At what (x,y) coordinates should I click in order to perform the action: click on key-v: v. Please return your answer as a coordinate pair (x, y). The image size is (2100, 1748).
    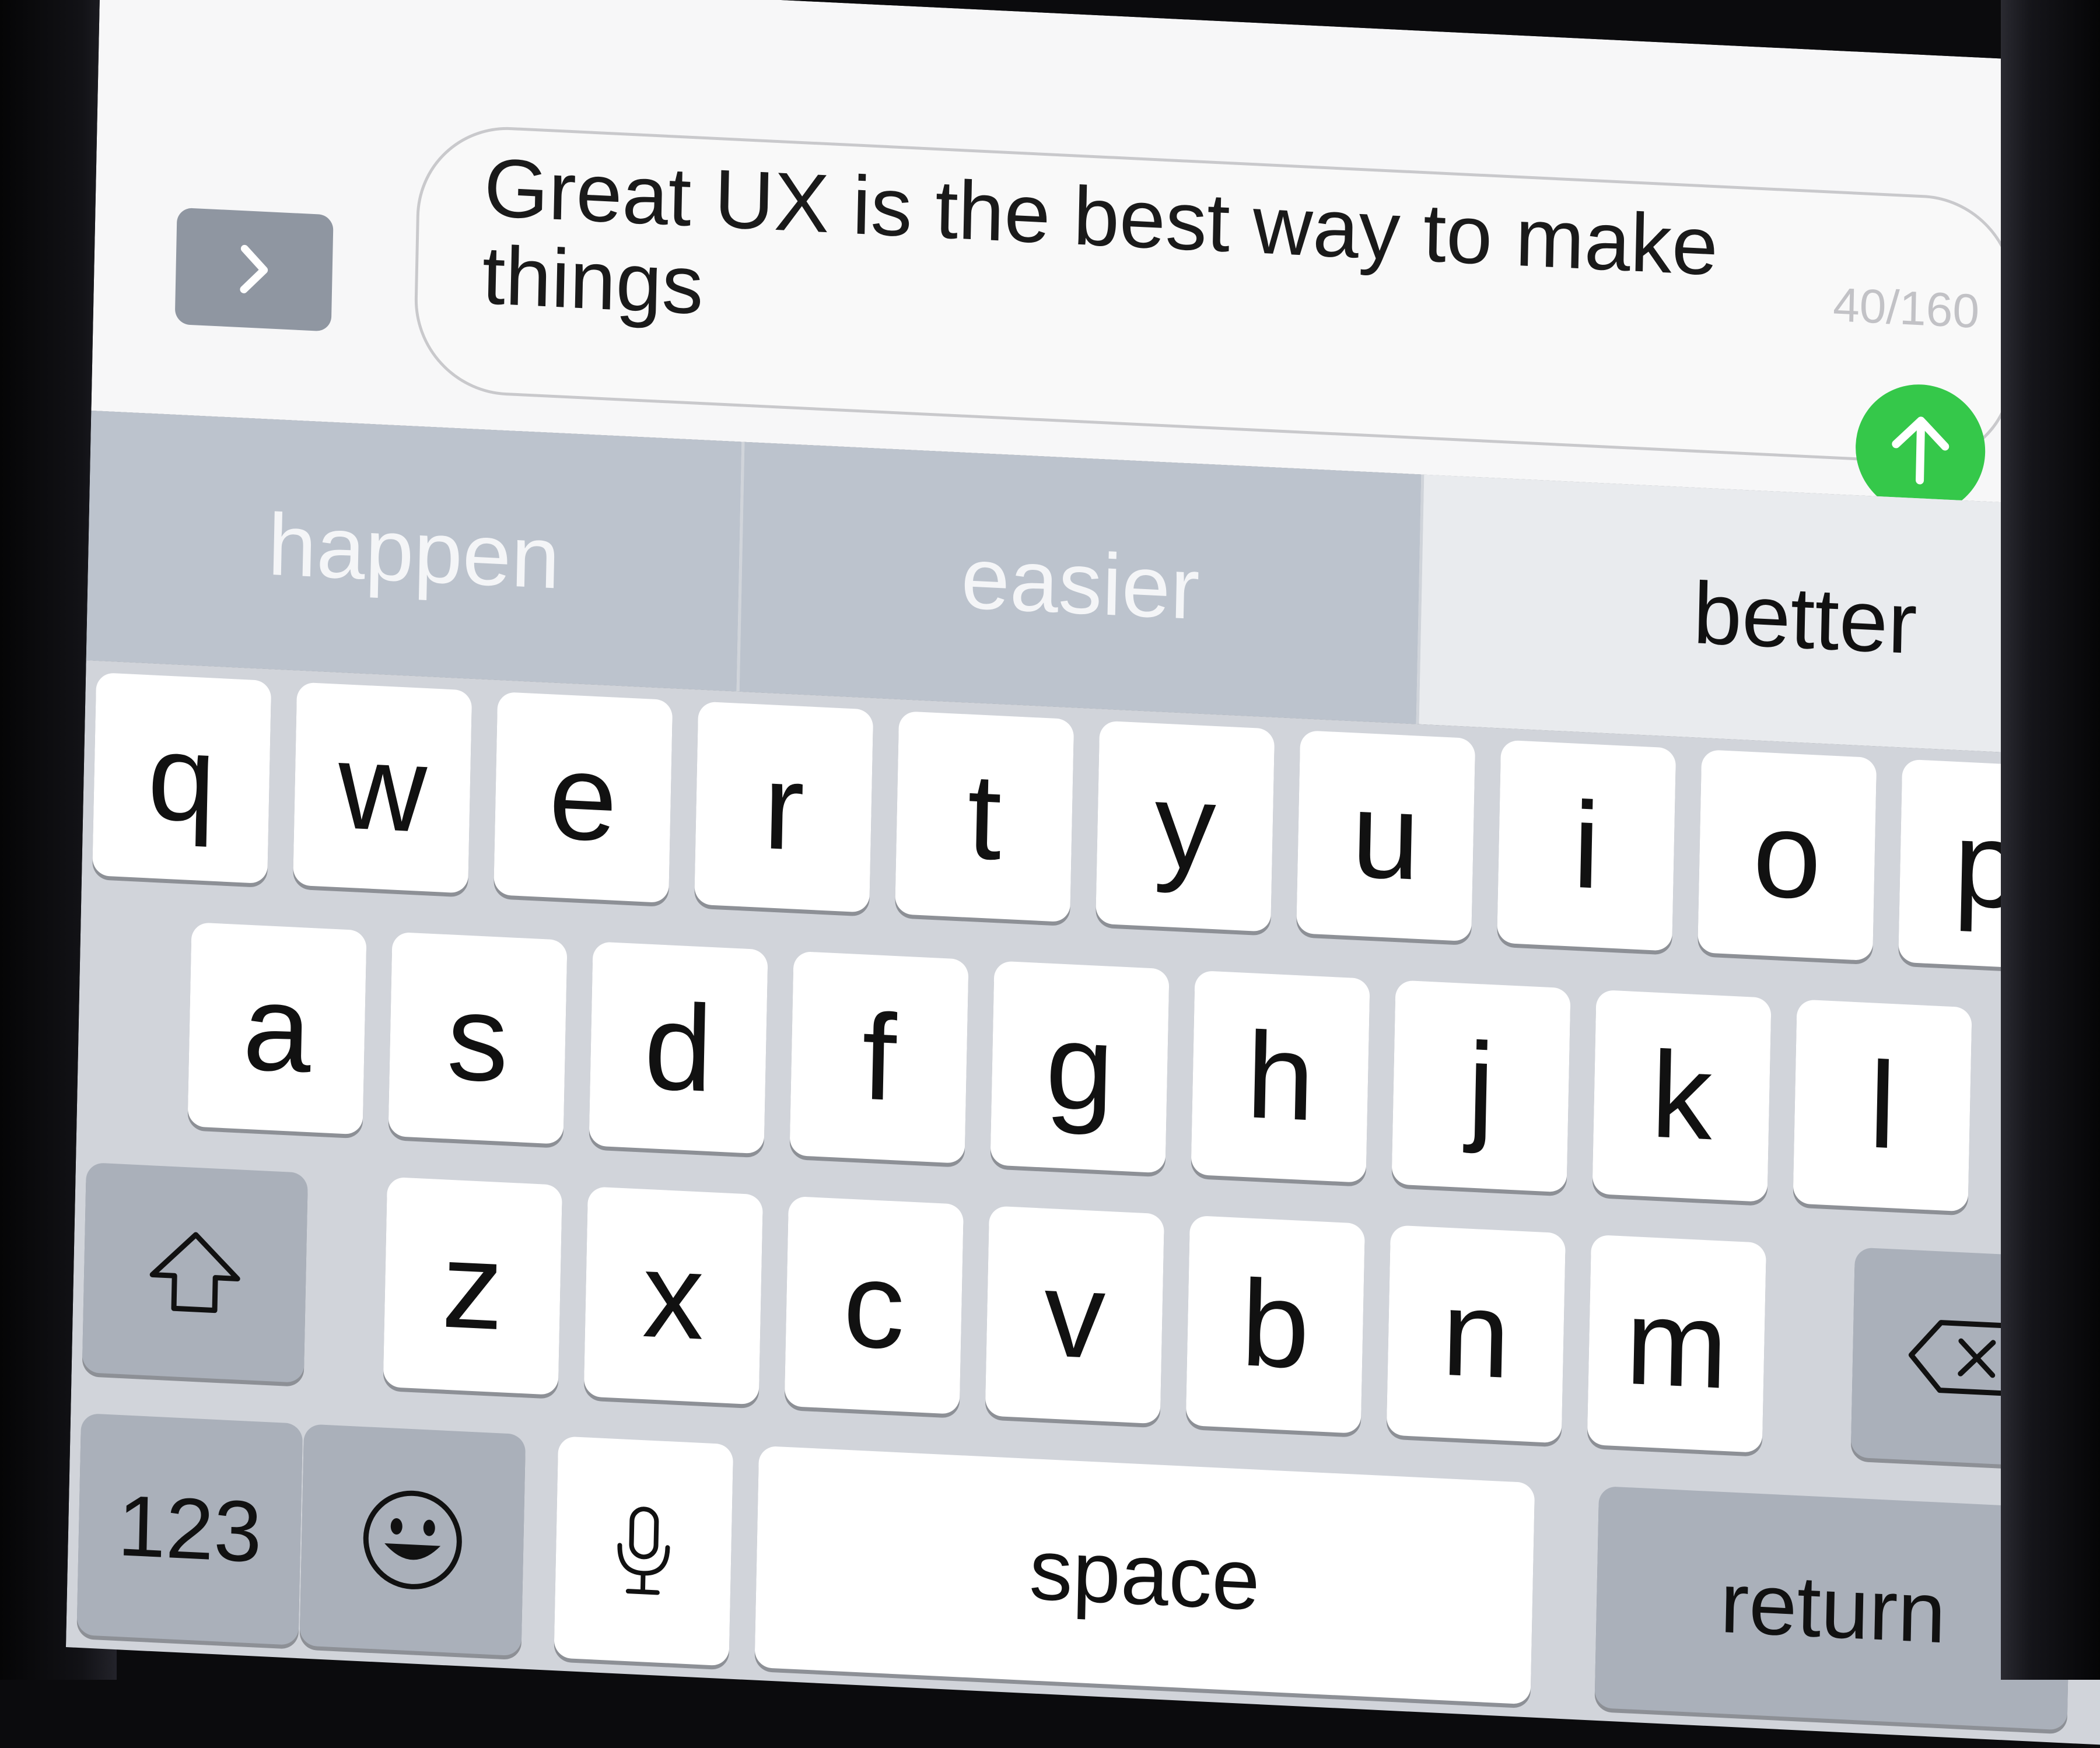
    Looking at the image, I should click on (1075, 1315).